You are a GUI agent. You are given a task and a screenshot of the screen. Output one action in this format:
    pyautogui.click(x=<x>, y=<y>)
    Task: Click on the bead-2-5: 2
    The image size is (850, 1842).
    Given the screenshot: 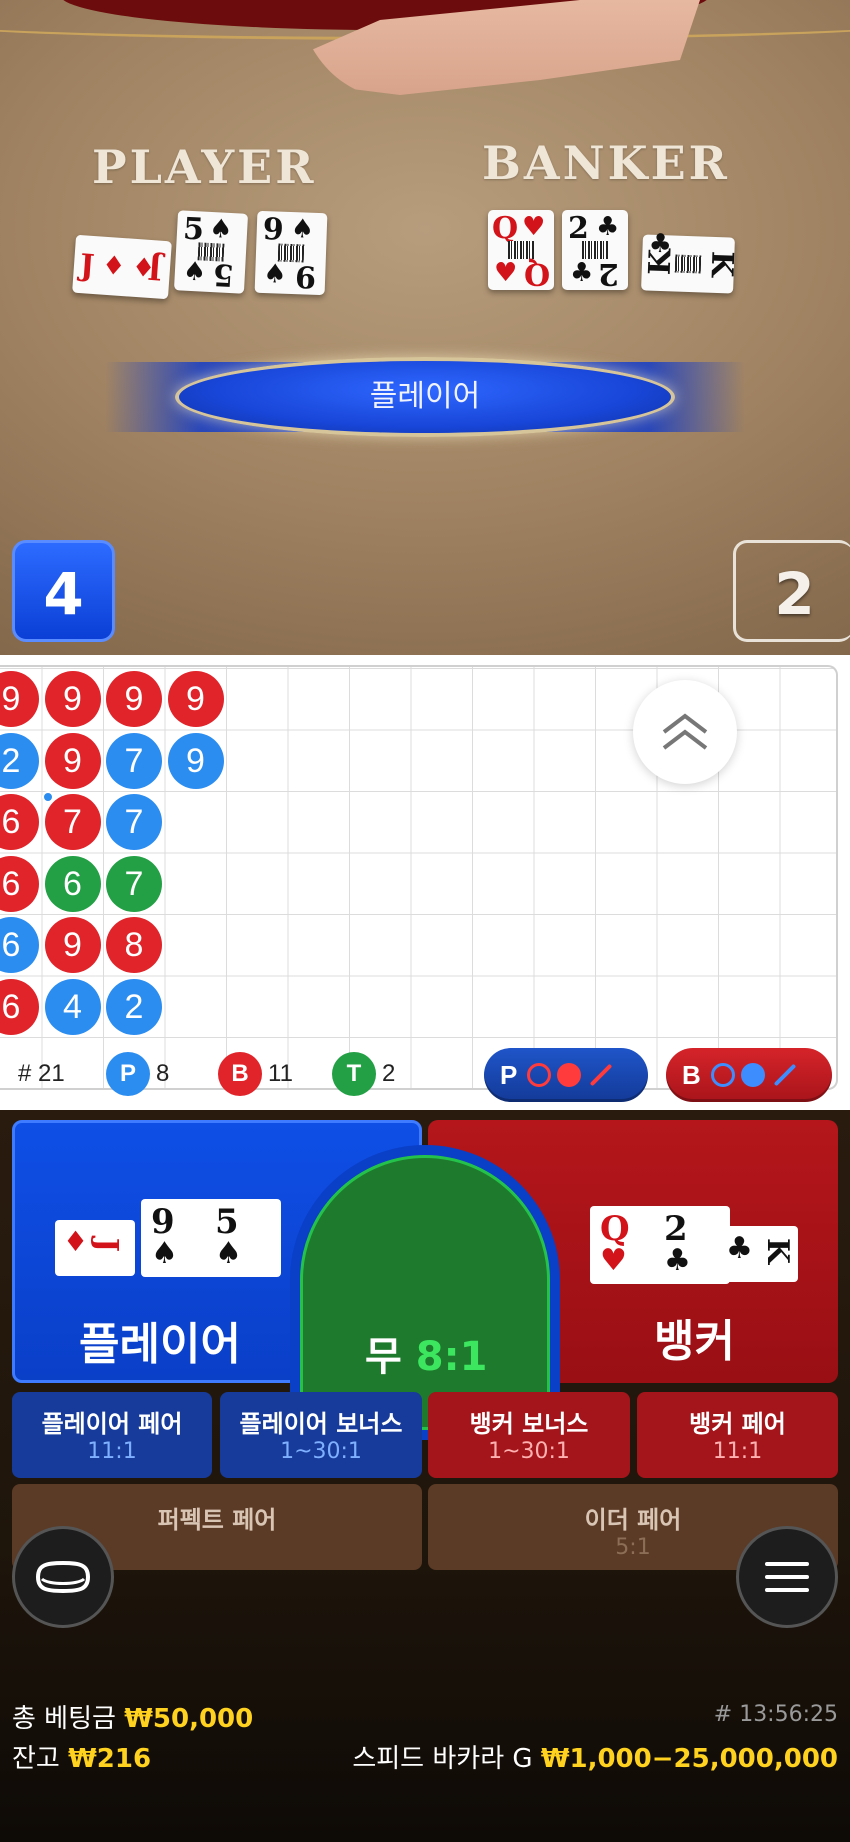 What is the action you would take?
    pyautogui.click(x=134, y=1006)
    